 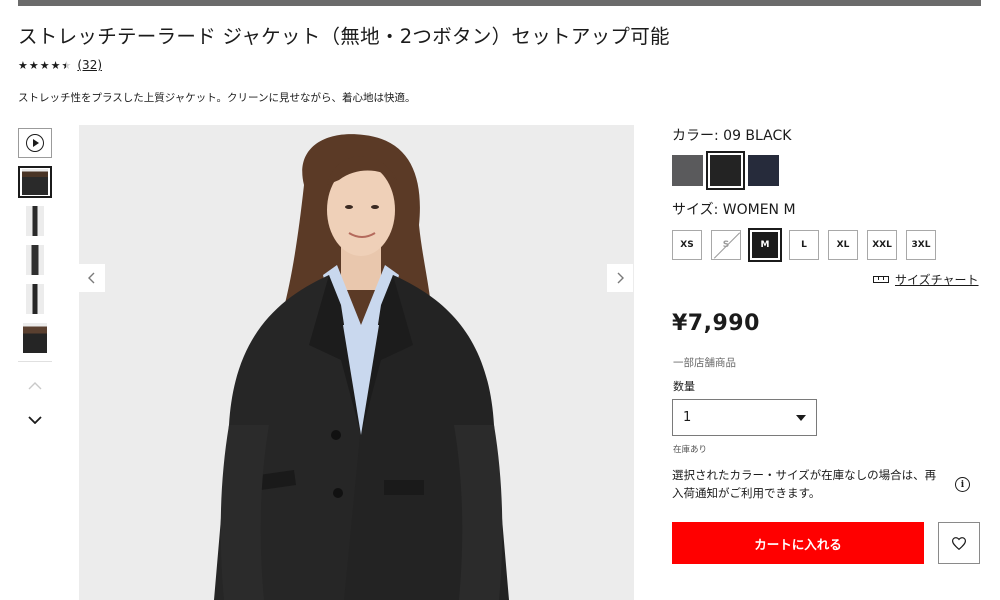 I want to click on rating-stars: ★ ★ ★ ★ ★, so click(x=44, y=65).